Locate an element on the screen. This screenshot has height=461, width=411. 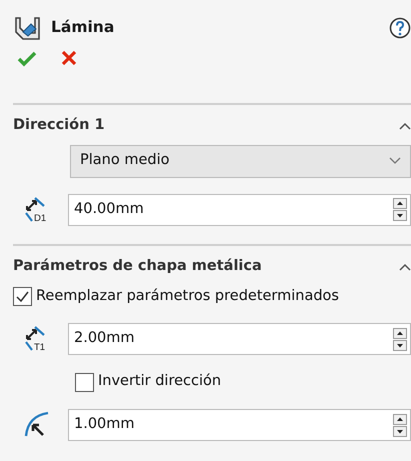
help-icon is located at coordinates (400, 28).